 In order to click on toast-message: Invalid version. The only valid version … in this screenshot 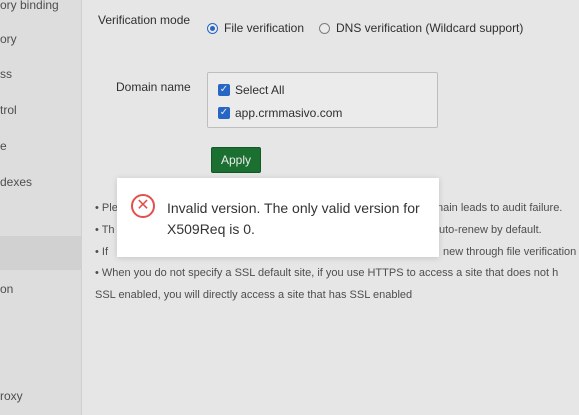, I will do `click(293, 218)`.